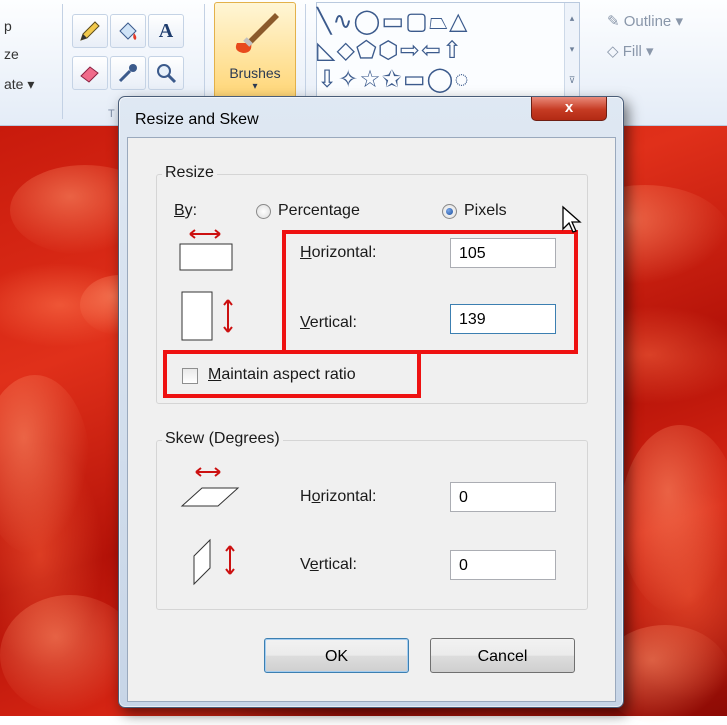 The height and width of the screenshot is (725, 727). Describe the element at coordinates (502, 655) in the screenshot. I see `cancel-button: Cancel` at that location.